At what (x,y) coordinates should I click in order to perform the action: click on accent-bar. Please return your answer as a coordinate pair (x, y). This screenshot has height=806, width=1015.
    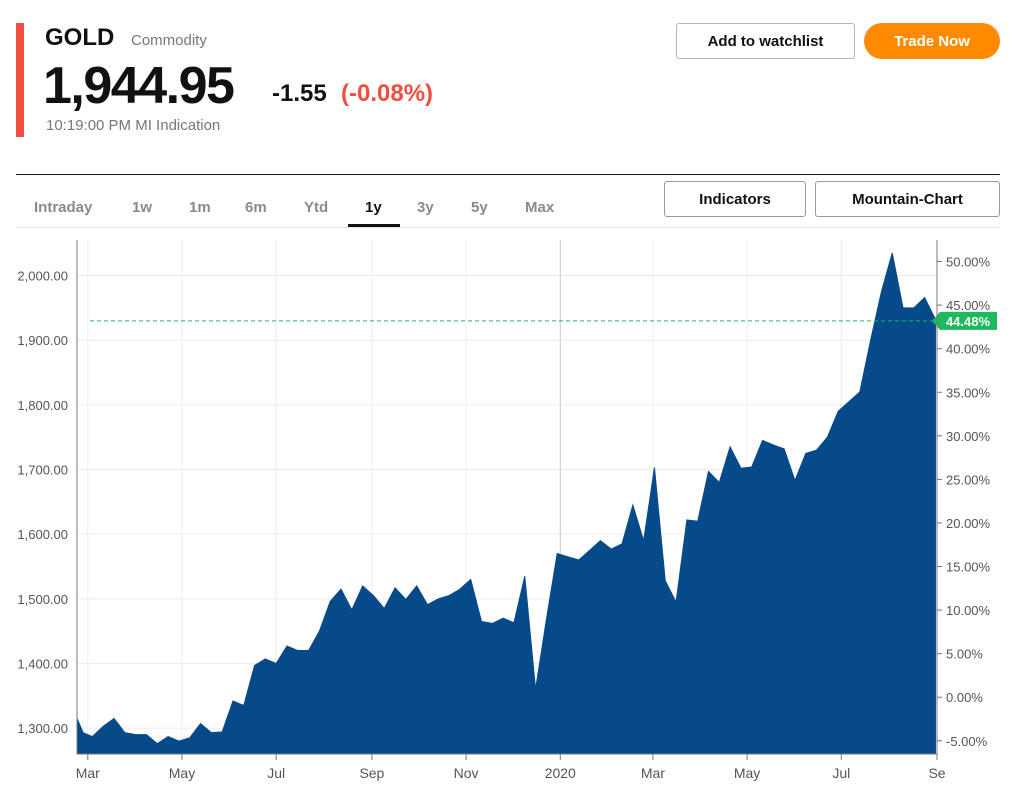
    Looking at the image, I should click on (20, 80).